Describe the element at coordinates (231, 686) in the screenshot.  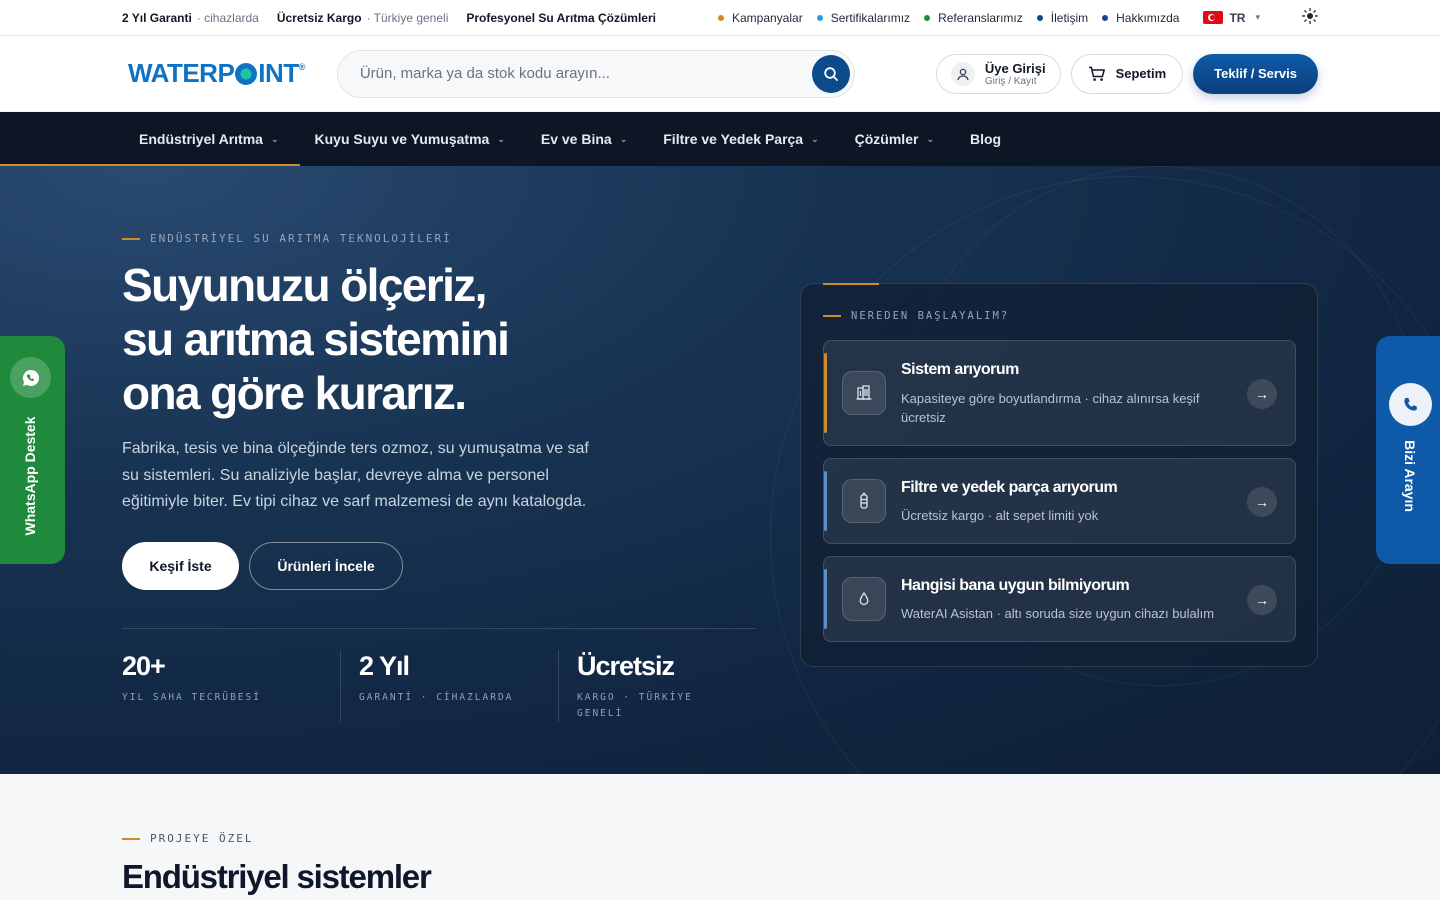
I see `stat-experience: 20+ YIL SAHA TECRÜBESİ` at that location.